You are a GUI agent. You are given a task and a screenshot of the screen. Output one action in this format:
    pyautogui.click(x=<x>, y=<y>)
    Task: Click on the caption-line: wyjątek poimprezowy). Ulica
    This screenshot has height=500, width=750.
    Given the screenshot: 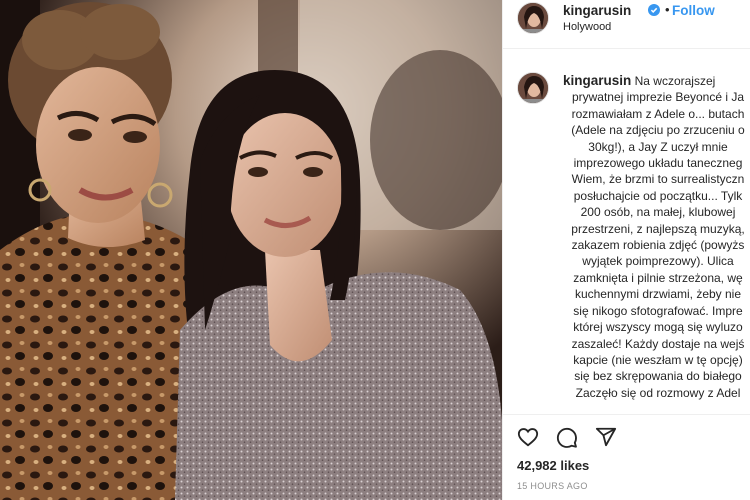 What is the action you would take?
    pyautogui.click(x=658, y=261)
    